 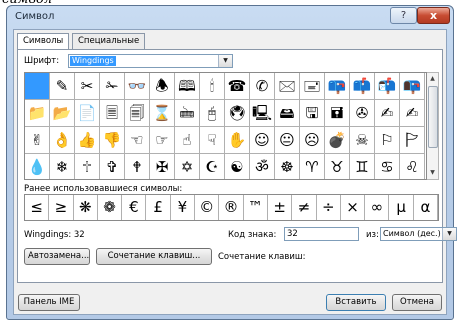 What do you see at coordinates (262, 86) in the screenshot?
I see `symbol-cell: ✆` at bounding box center [262, 86].